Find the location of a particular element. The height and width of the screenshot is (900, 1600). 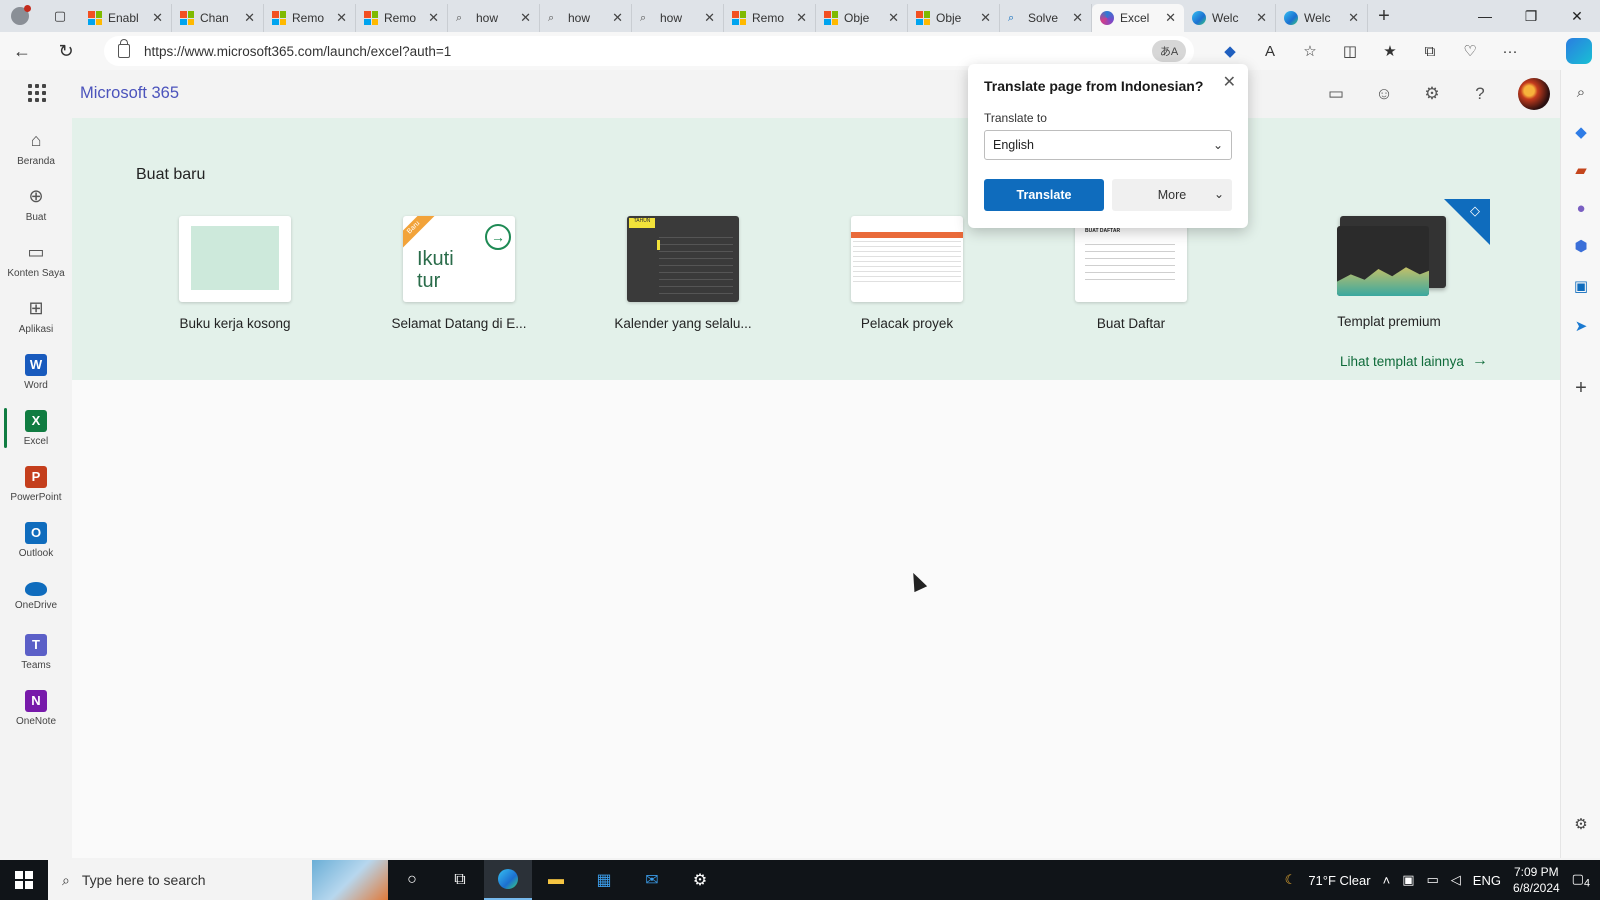

browser-tab: ⌕ Solve ✕ is located at coordinates (1046, 18).